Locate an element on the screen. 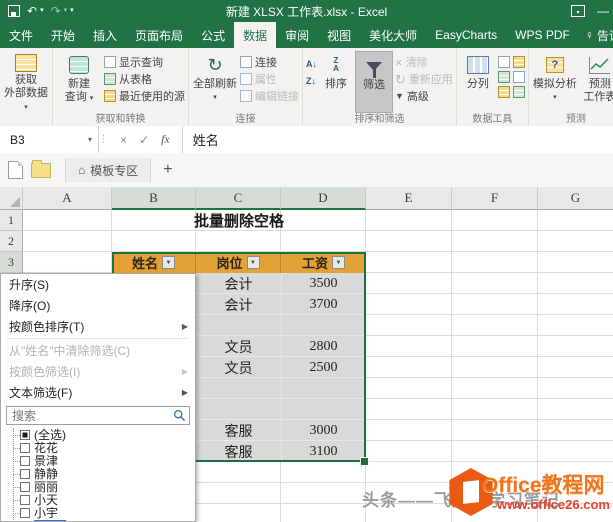 The height and width of the screenshot is (522, 613). sort-descending-button: Z↓ is located at coordinates (311, 81).